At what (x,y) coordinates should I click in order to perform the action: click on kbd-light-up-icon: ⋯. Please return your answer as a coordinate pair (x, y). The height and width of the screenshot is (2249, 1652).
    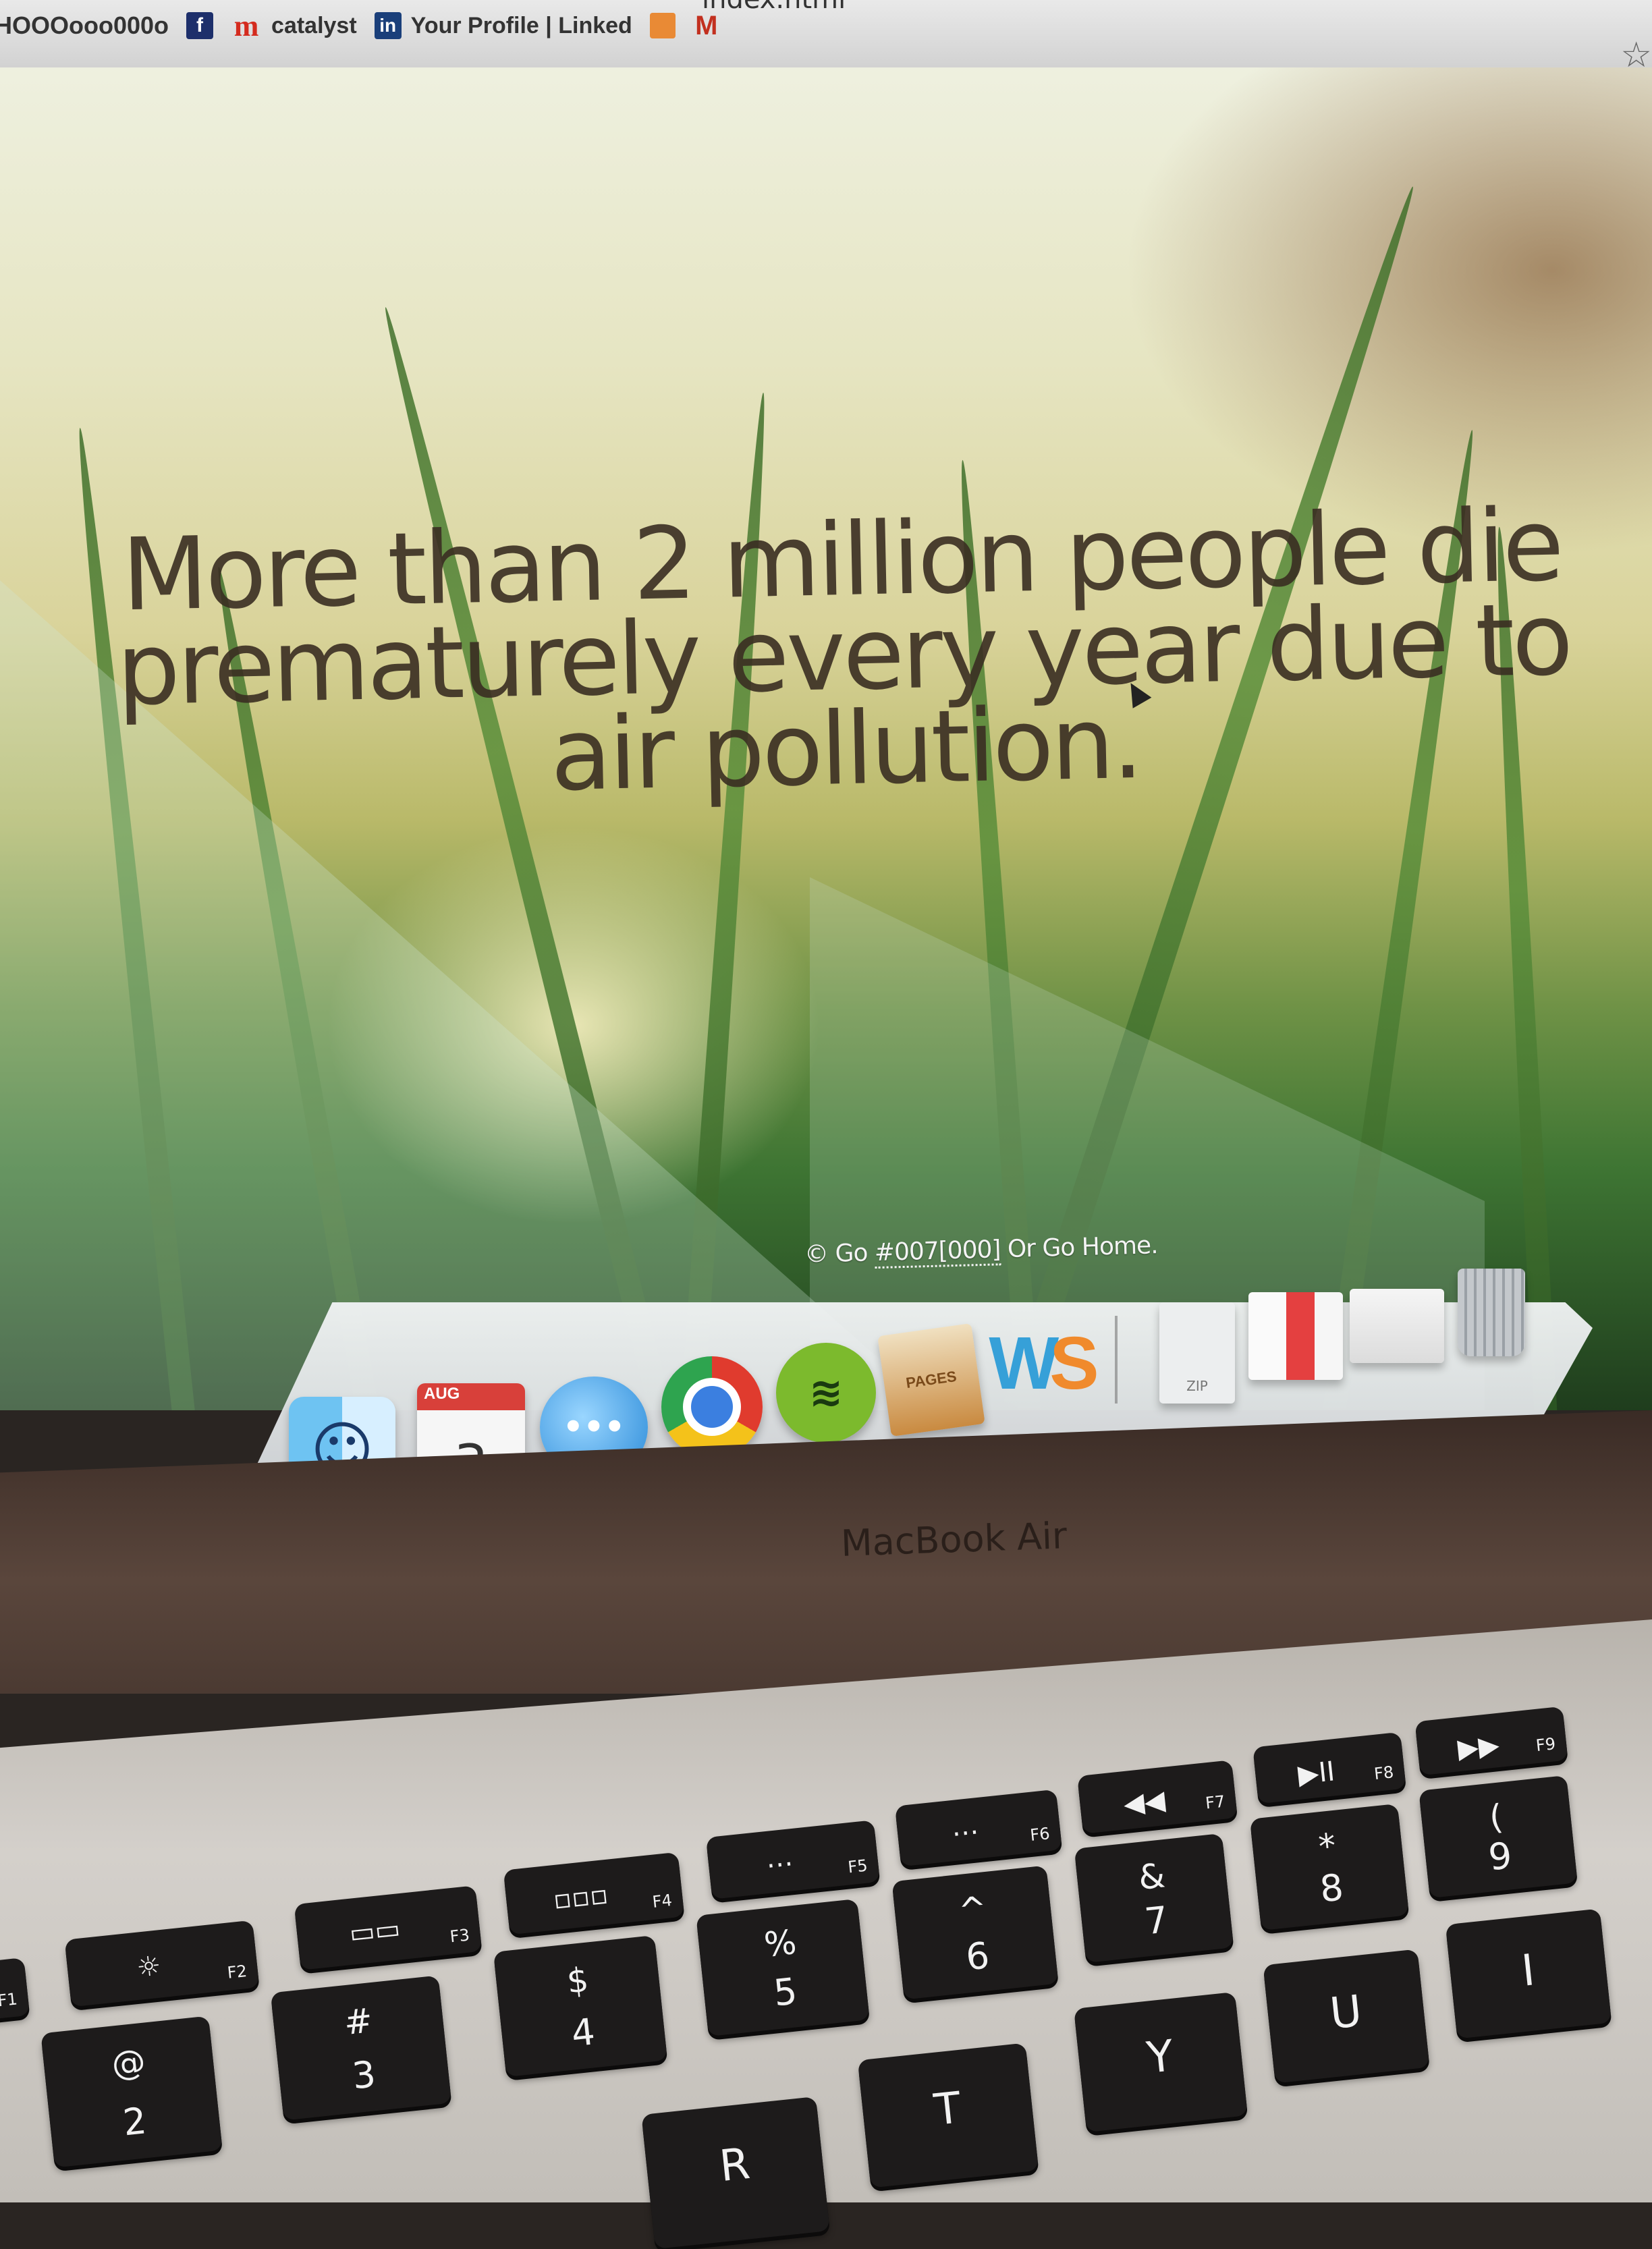
    Looking at the image, I should click on (966, 1833).